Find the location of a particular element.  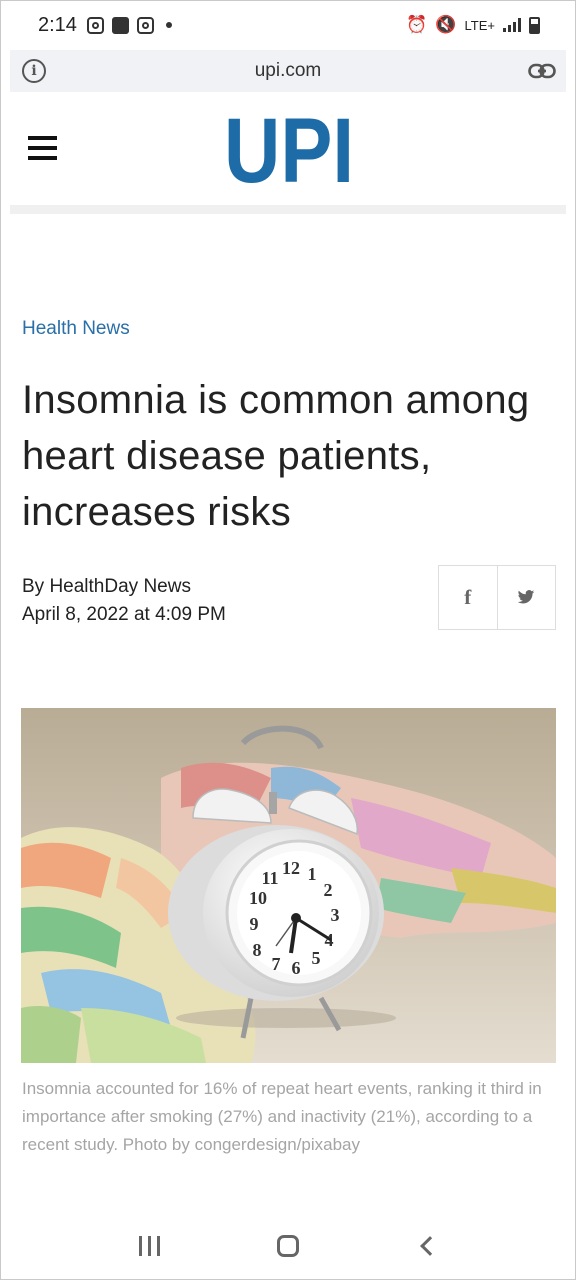

network-type: LTE+ is located at coordinates (479, 25).